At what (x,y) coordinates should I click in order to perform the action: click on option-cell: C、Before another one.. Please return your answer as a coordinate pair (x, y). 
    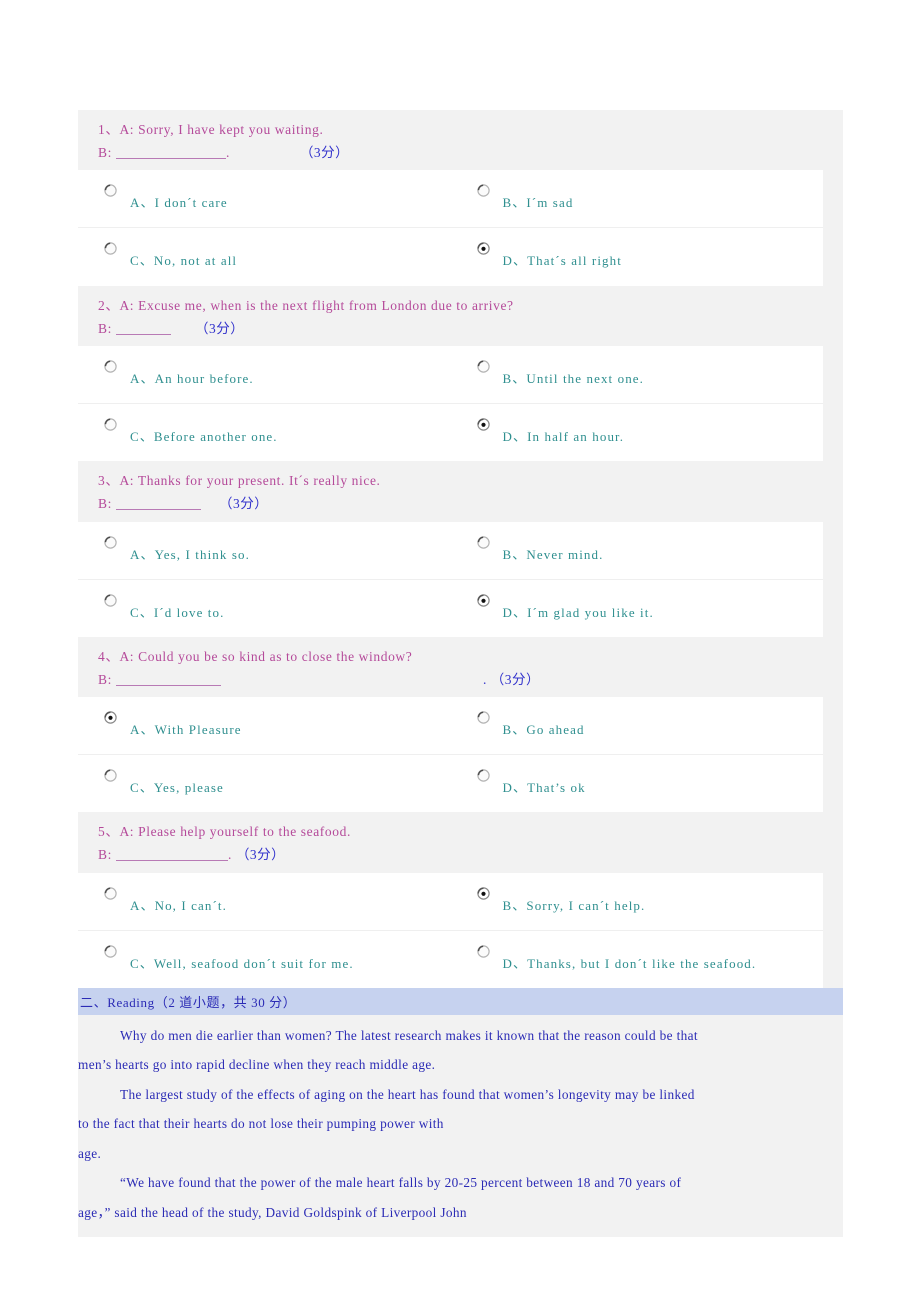
    Looking at the image, I should click on (264, 433).